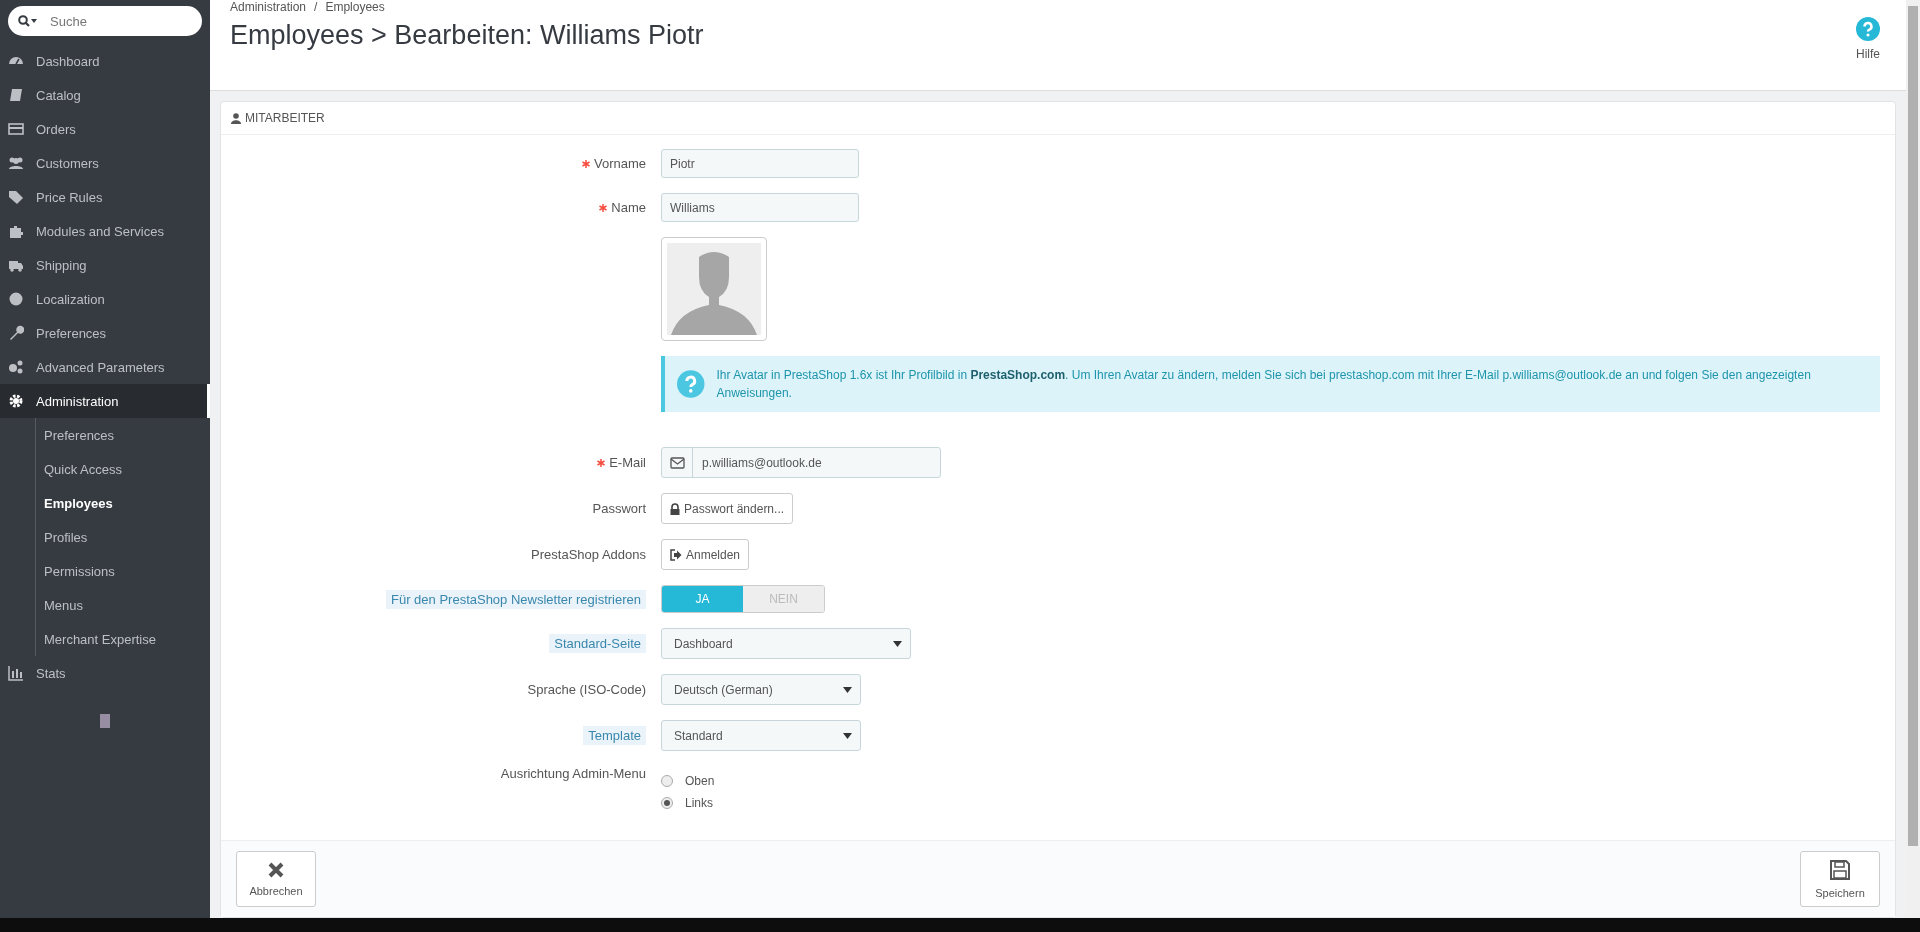 The image size is (1920, 932). Describe the element at coordinates (105, 299) in the screenshot. I see `sidebar-item: Localization` at that location.